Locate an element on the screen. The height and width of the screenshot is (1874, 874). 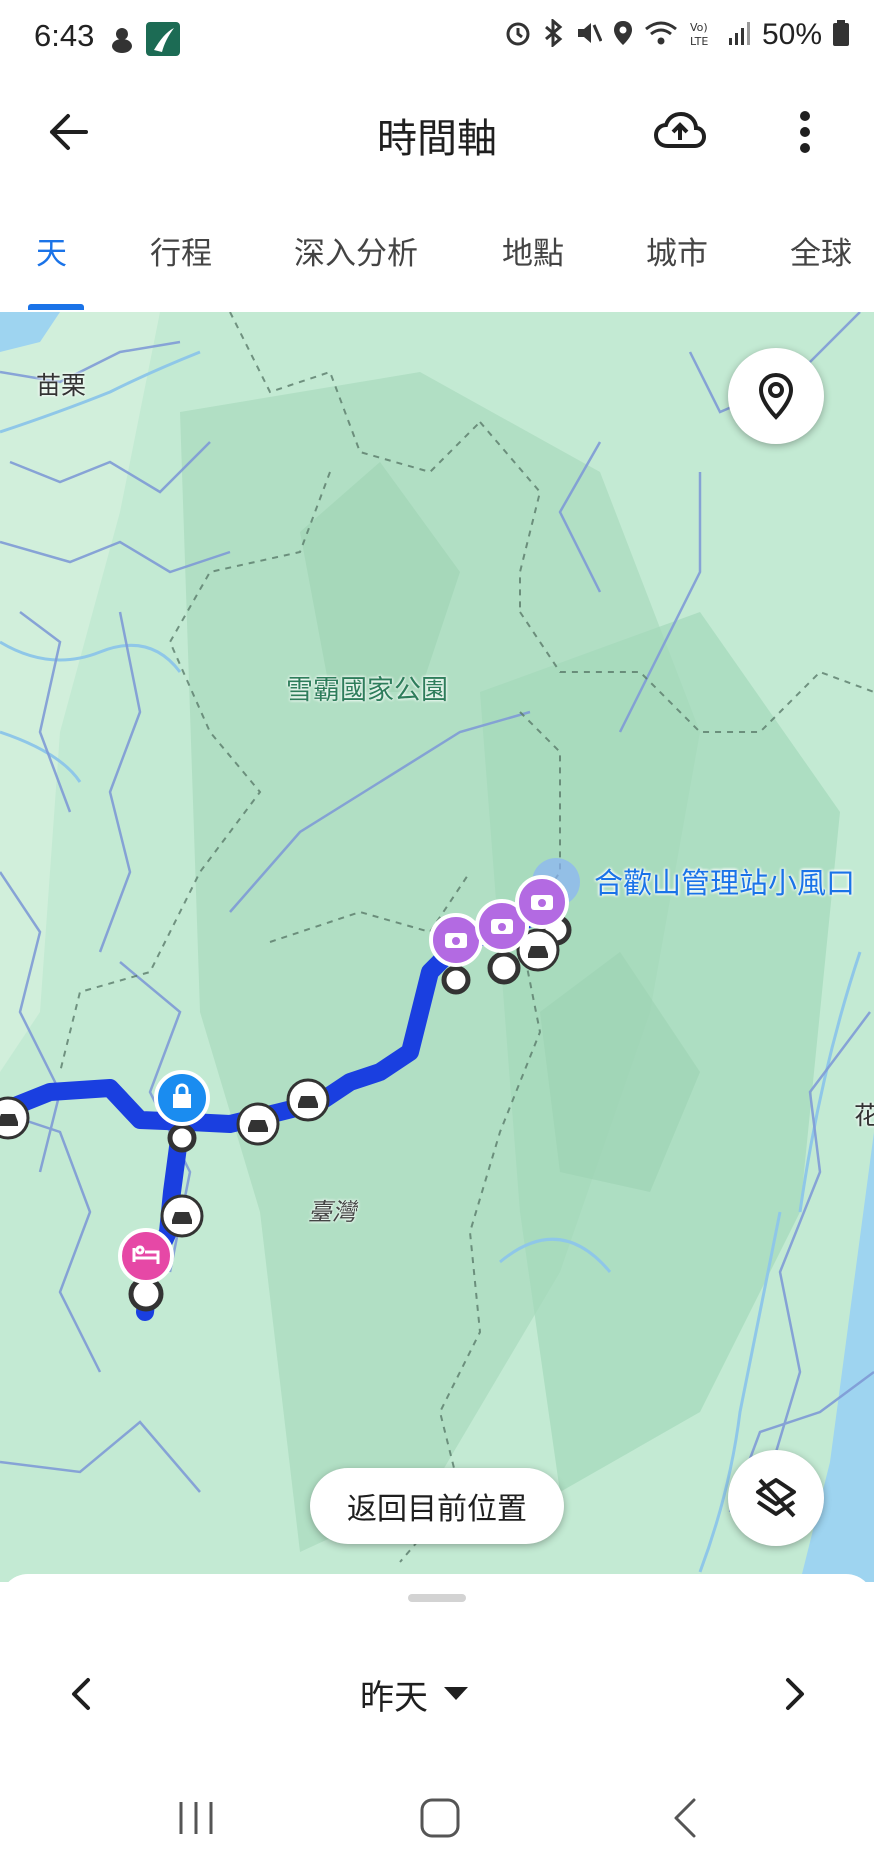
day-selector: 昨天 is located at coordinates (414, 1694).